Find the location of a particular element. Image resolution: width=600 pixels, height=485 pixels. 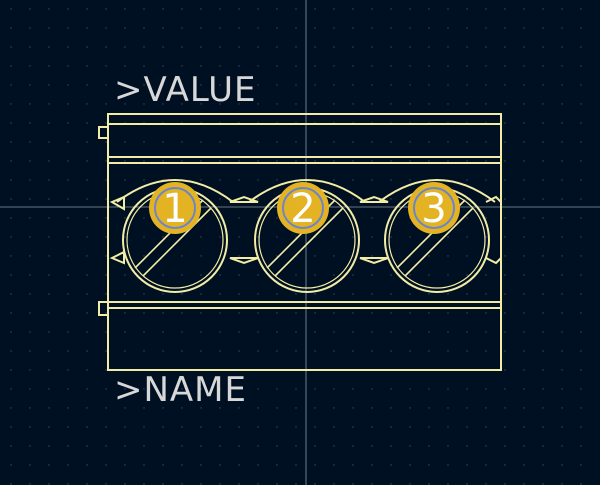

pad-3: 3 is located at coordinates (434, 208).